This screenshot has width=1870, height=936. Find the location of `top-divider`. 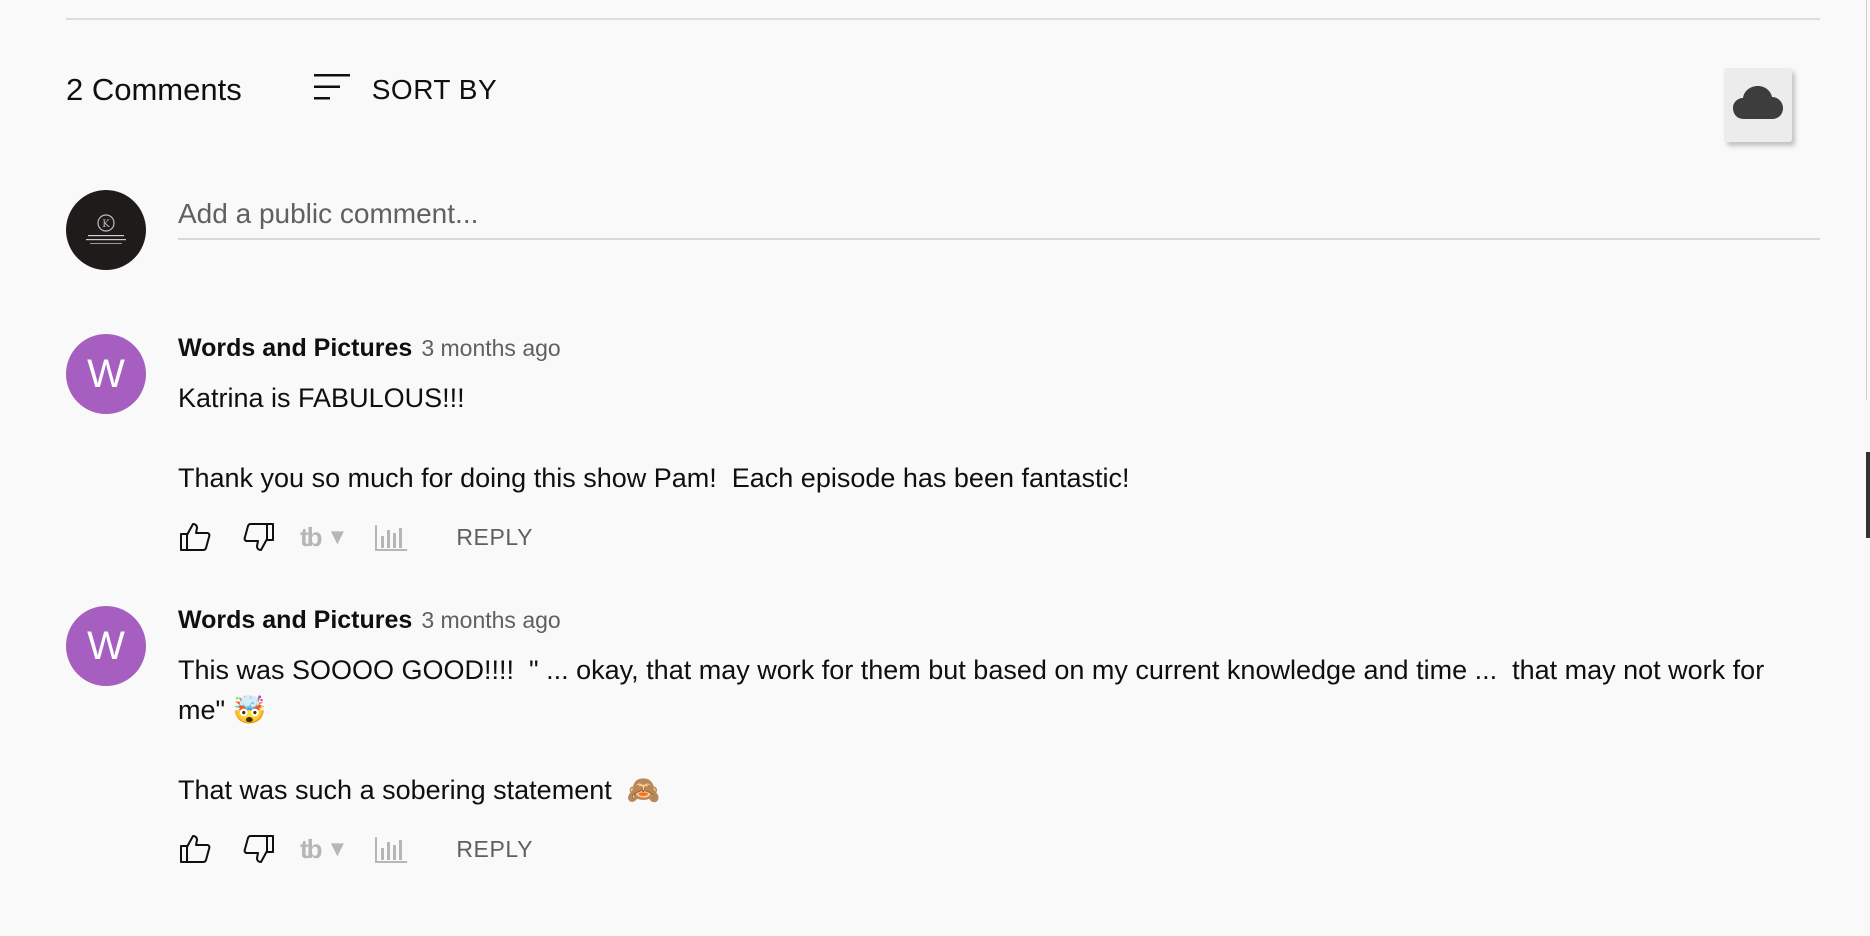

top-divider is located at coordinates (943, 19).